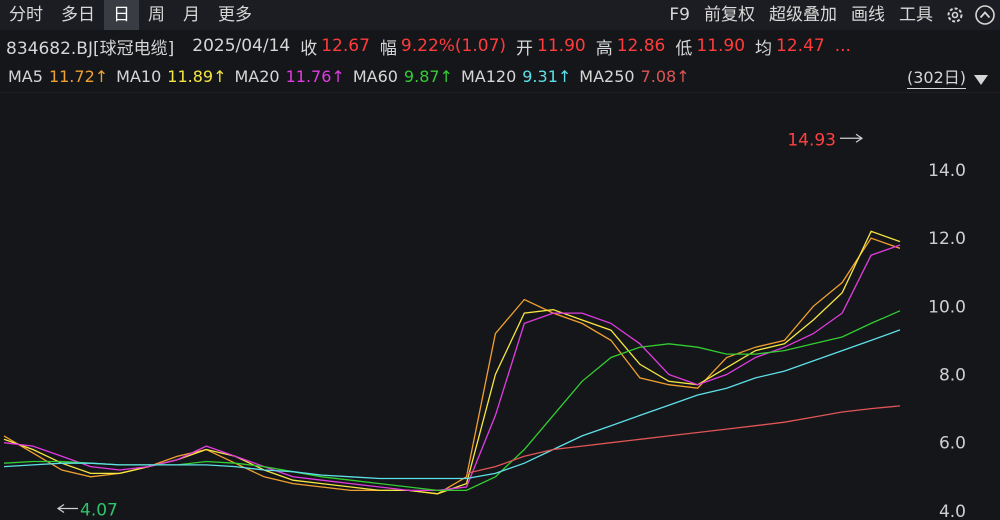 The image size is (1000, 520). I want to click on tool-3: 画线, so click(868, 15).